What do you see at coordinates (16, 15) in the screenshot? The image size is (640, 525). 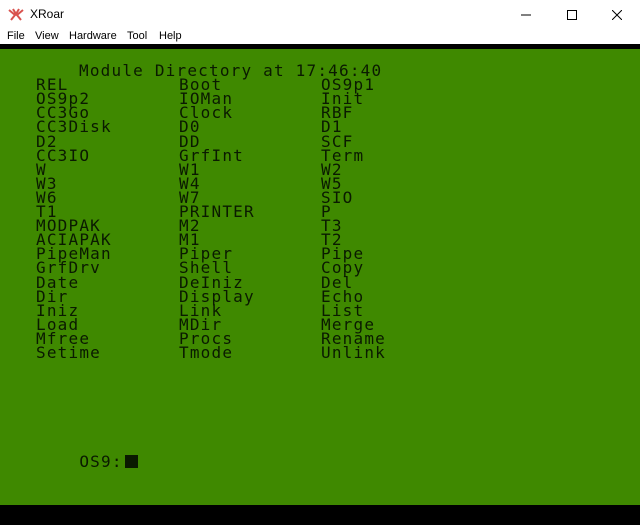 I see `xroar-icon` at bounding box center [16, 15].